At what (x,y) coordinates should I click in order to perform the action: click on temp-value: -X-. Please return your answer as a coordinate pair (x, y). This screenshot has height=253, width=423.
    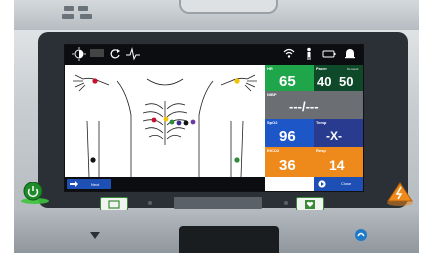
    Looking at the image, I should click on (334, 136).